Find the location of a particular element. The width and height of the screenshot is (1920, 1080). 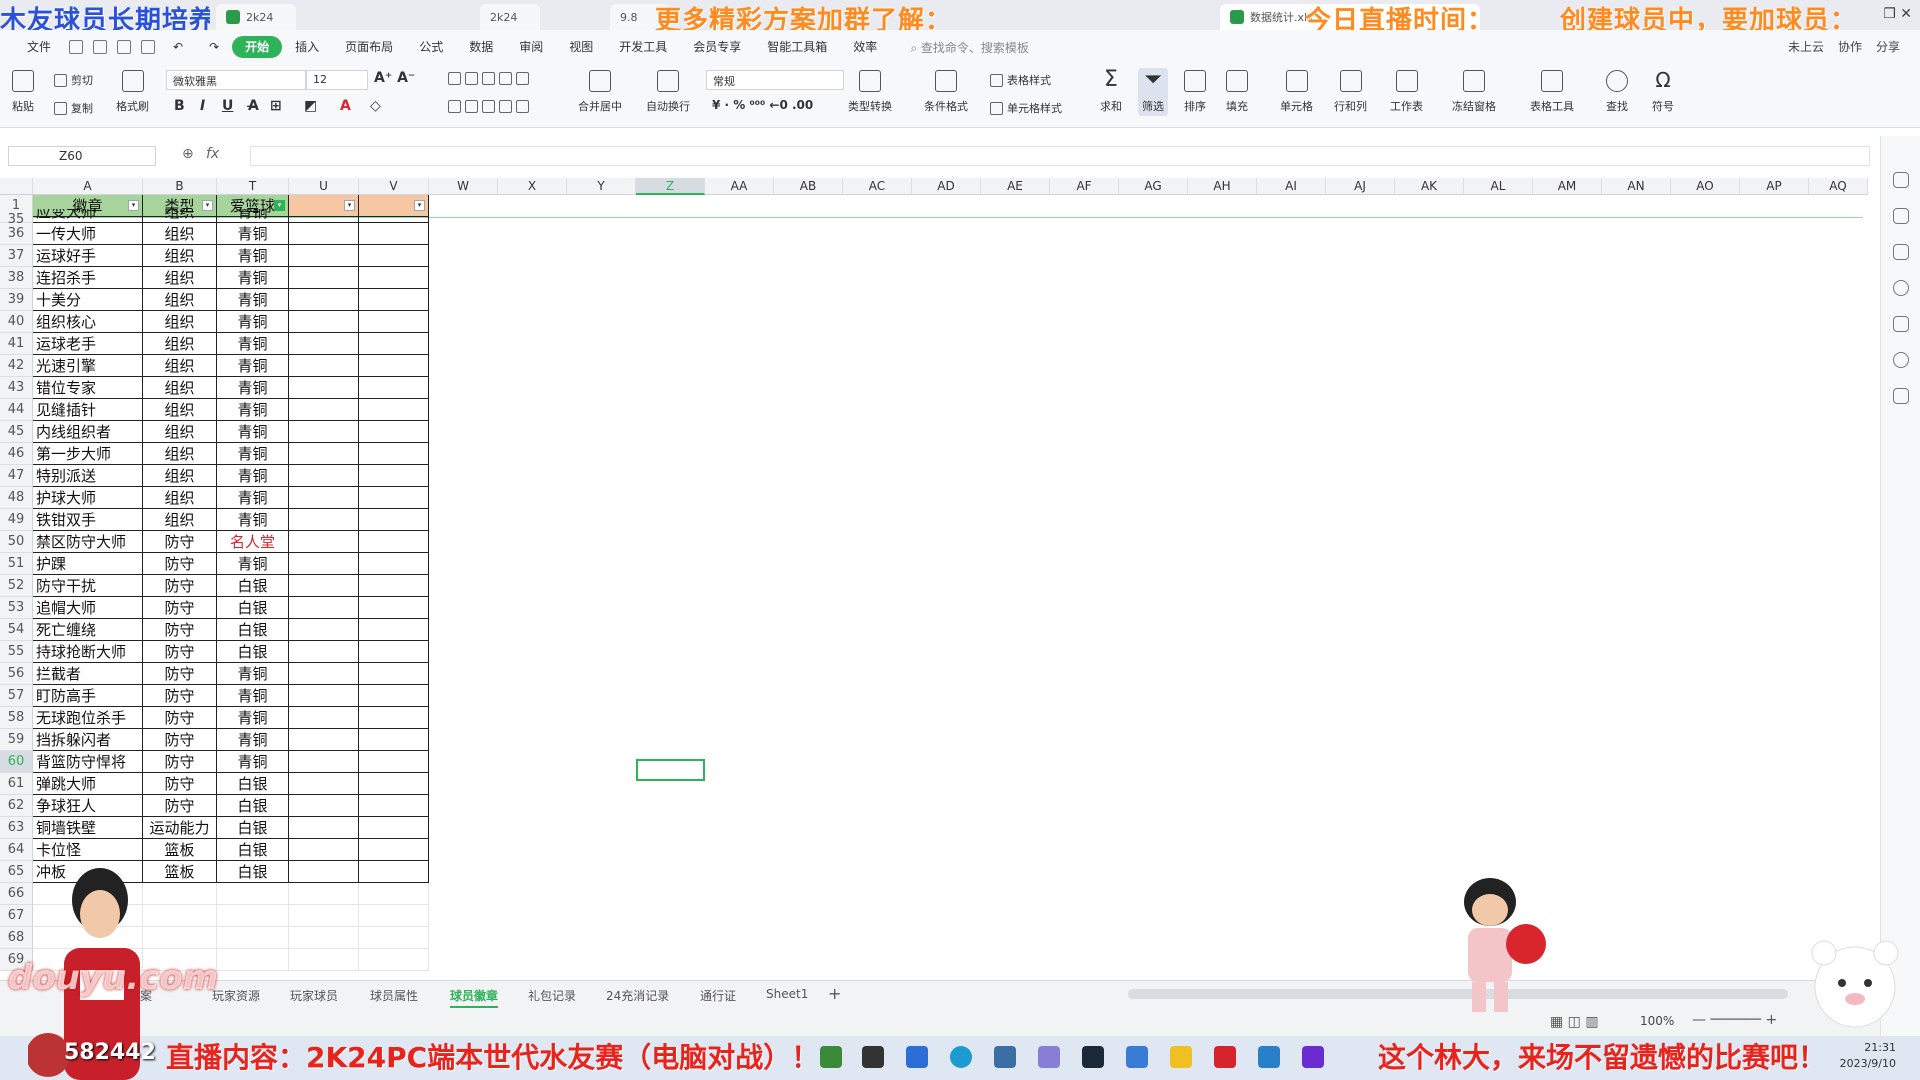

book-icon is located at coordinates (1901, 324).